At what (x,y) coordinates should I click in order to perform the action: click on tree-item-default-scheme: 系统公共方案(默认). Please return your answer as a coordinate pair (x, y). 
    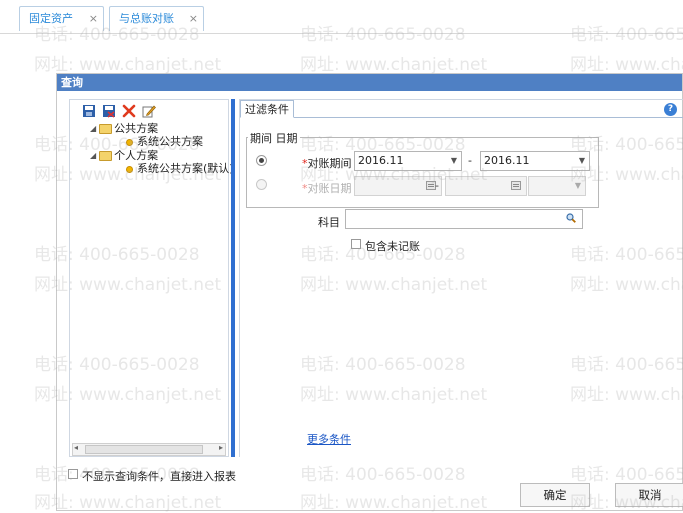
    Looking at the image, I should click on (180, 169).